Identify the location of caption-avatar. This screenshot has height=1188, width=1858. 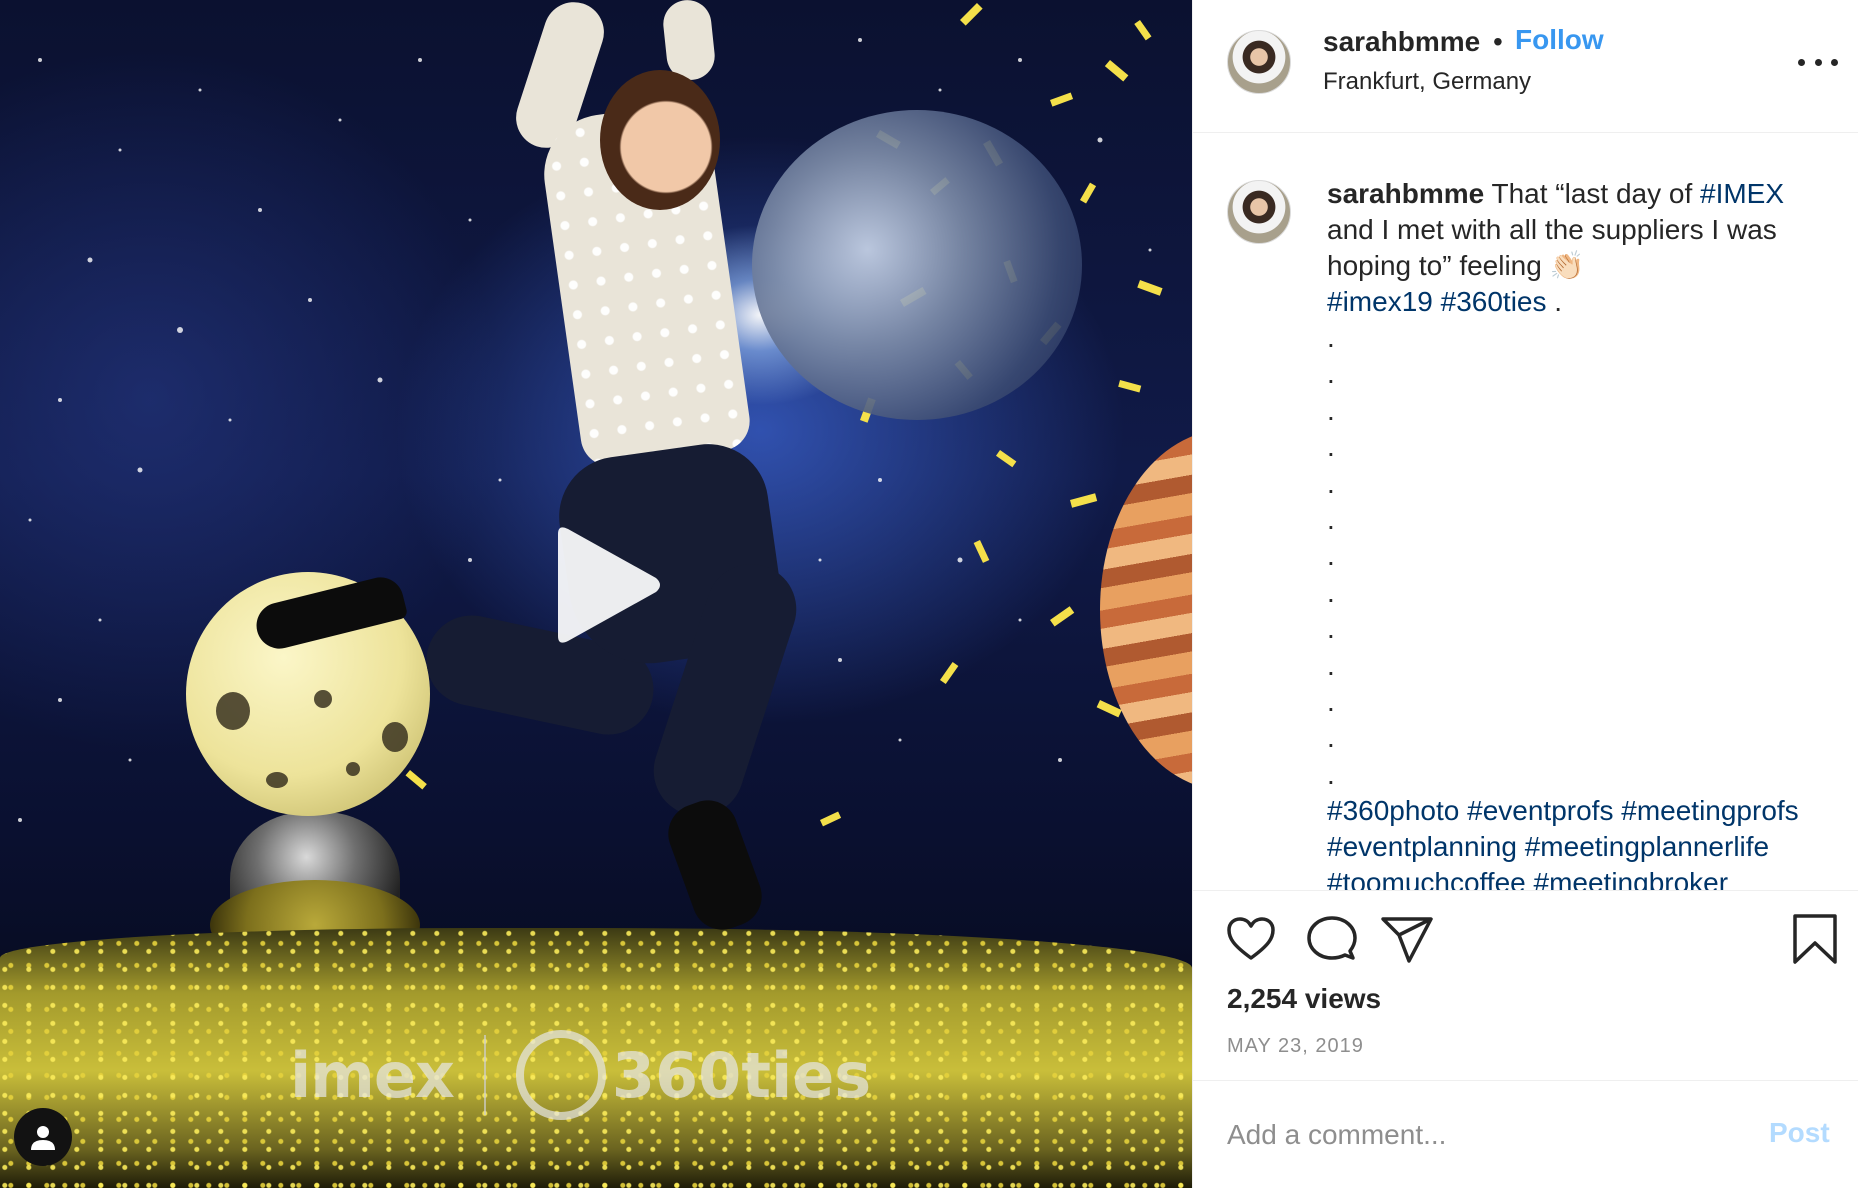
(1259, 212).